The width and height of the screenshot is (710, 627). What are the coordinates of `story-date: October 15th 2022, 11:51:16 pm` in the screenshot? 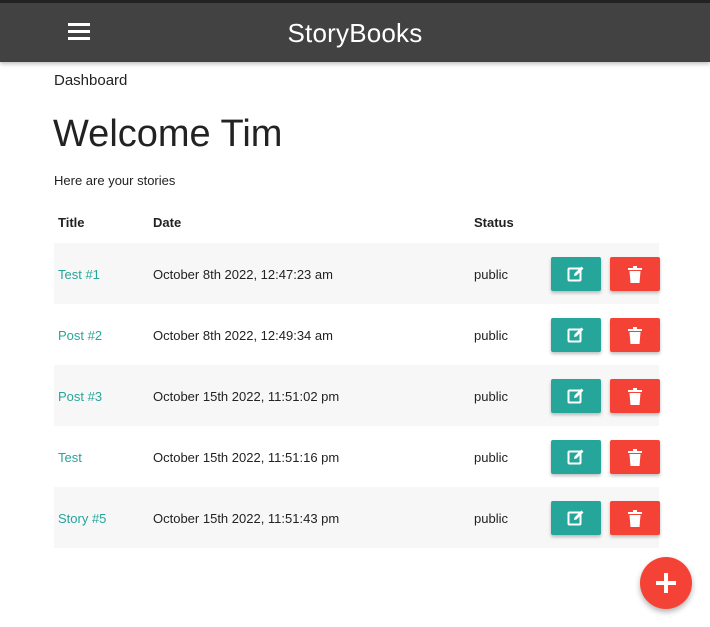 It's located at (246, 457).